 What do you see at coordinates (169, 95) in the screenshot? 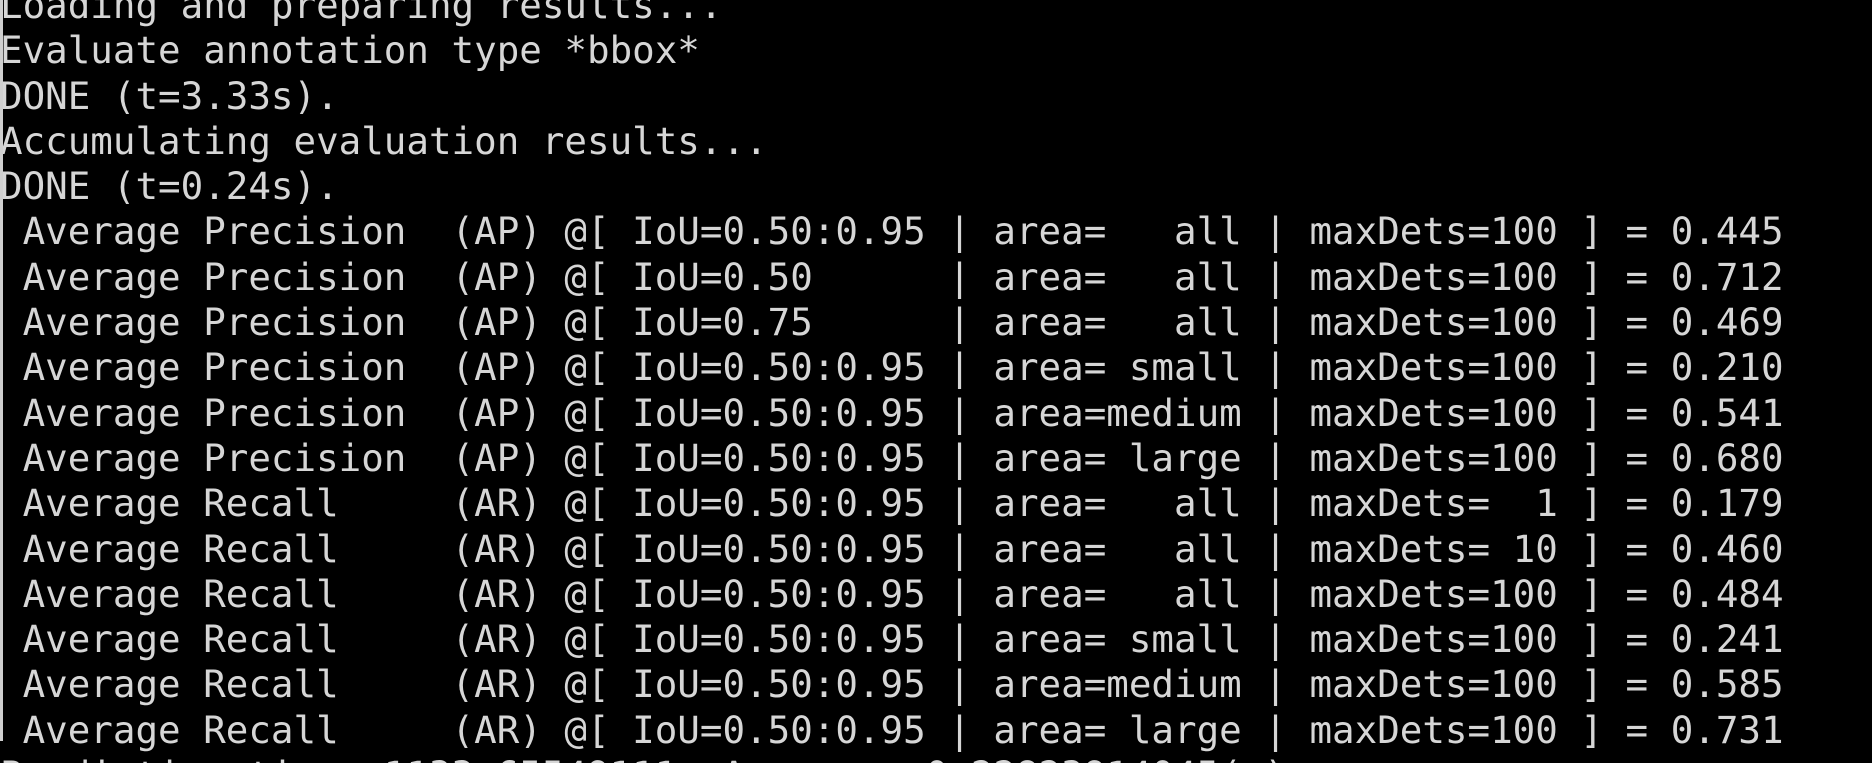
I see `terminal-line: DONE (t=3.33s).` at bounding box center [169, 95].